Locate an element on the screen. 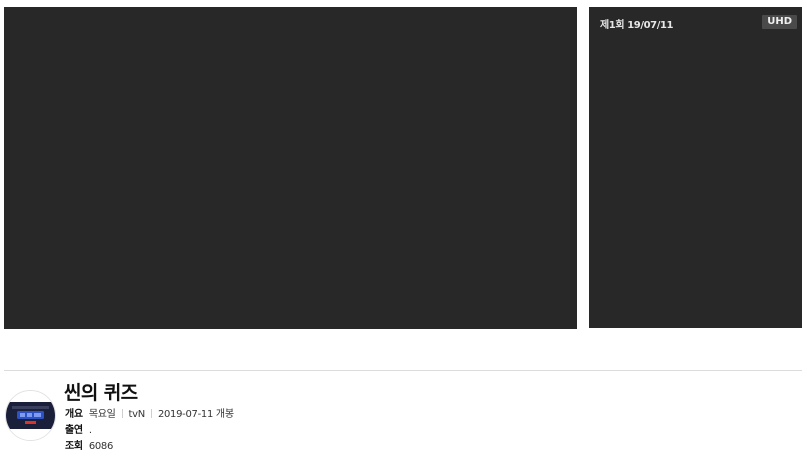 This screenshot has width=807, height=459. views-row: 조회 6086 is located at coordinates (89, 447).